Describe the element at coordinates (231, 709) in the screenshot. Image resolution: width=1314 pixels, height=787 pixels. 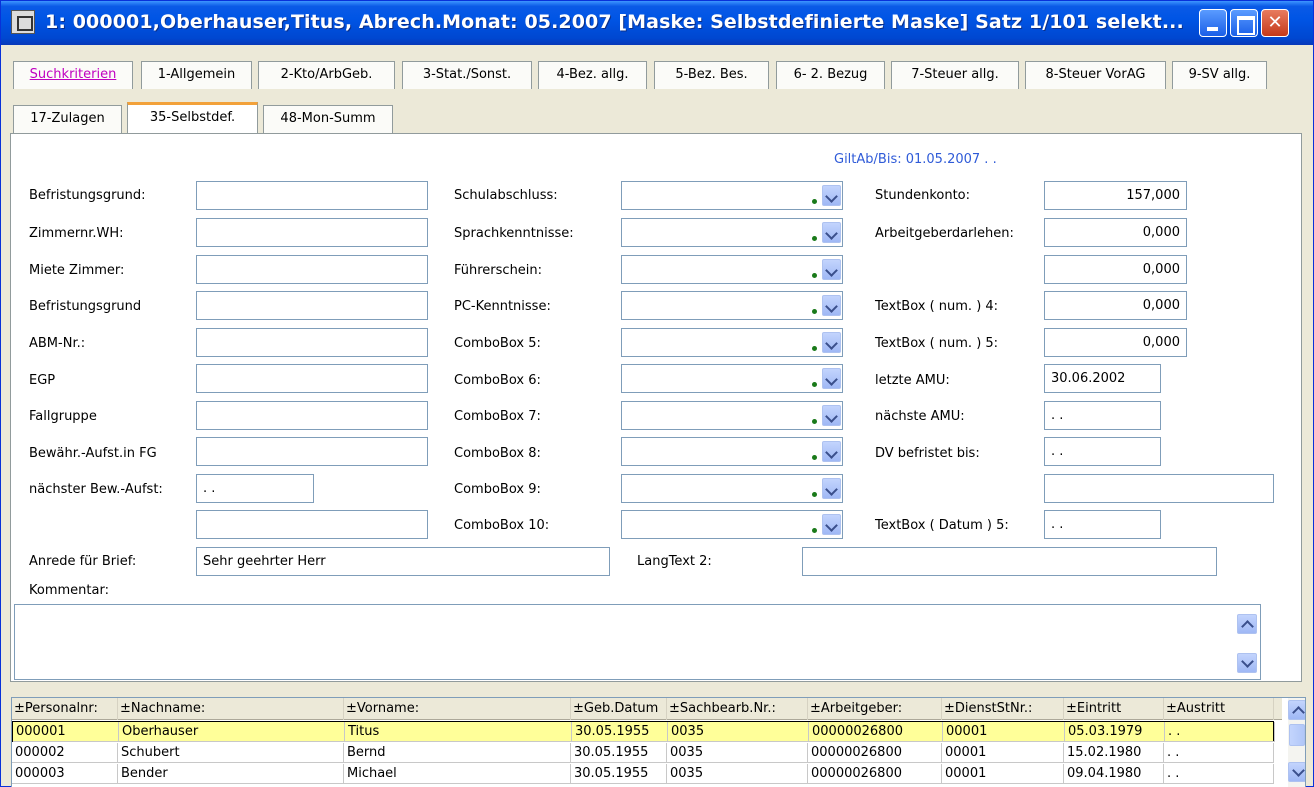
I see `column-header-nachname: ±Nachname:` at that location.